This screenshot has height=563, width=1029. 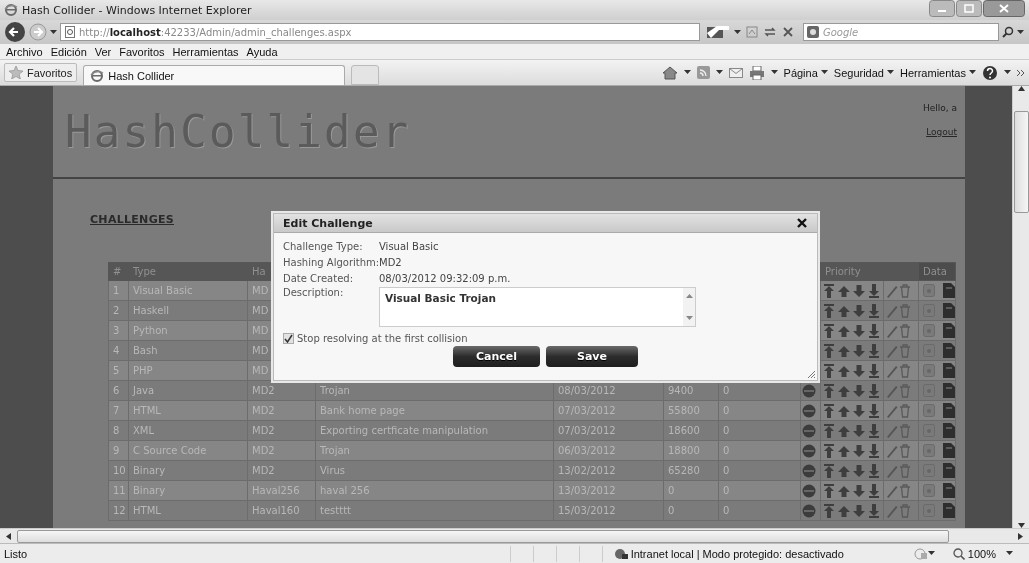 What do you see at coordinates (735, 72) in the screenshot?
I see `mail-icon` at bounding box center [735, 72].